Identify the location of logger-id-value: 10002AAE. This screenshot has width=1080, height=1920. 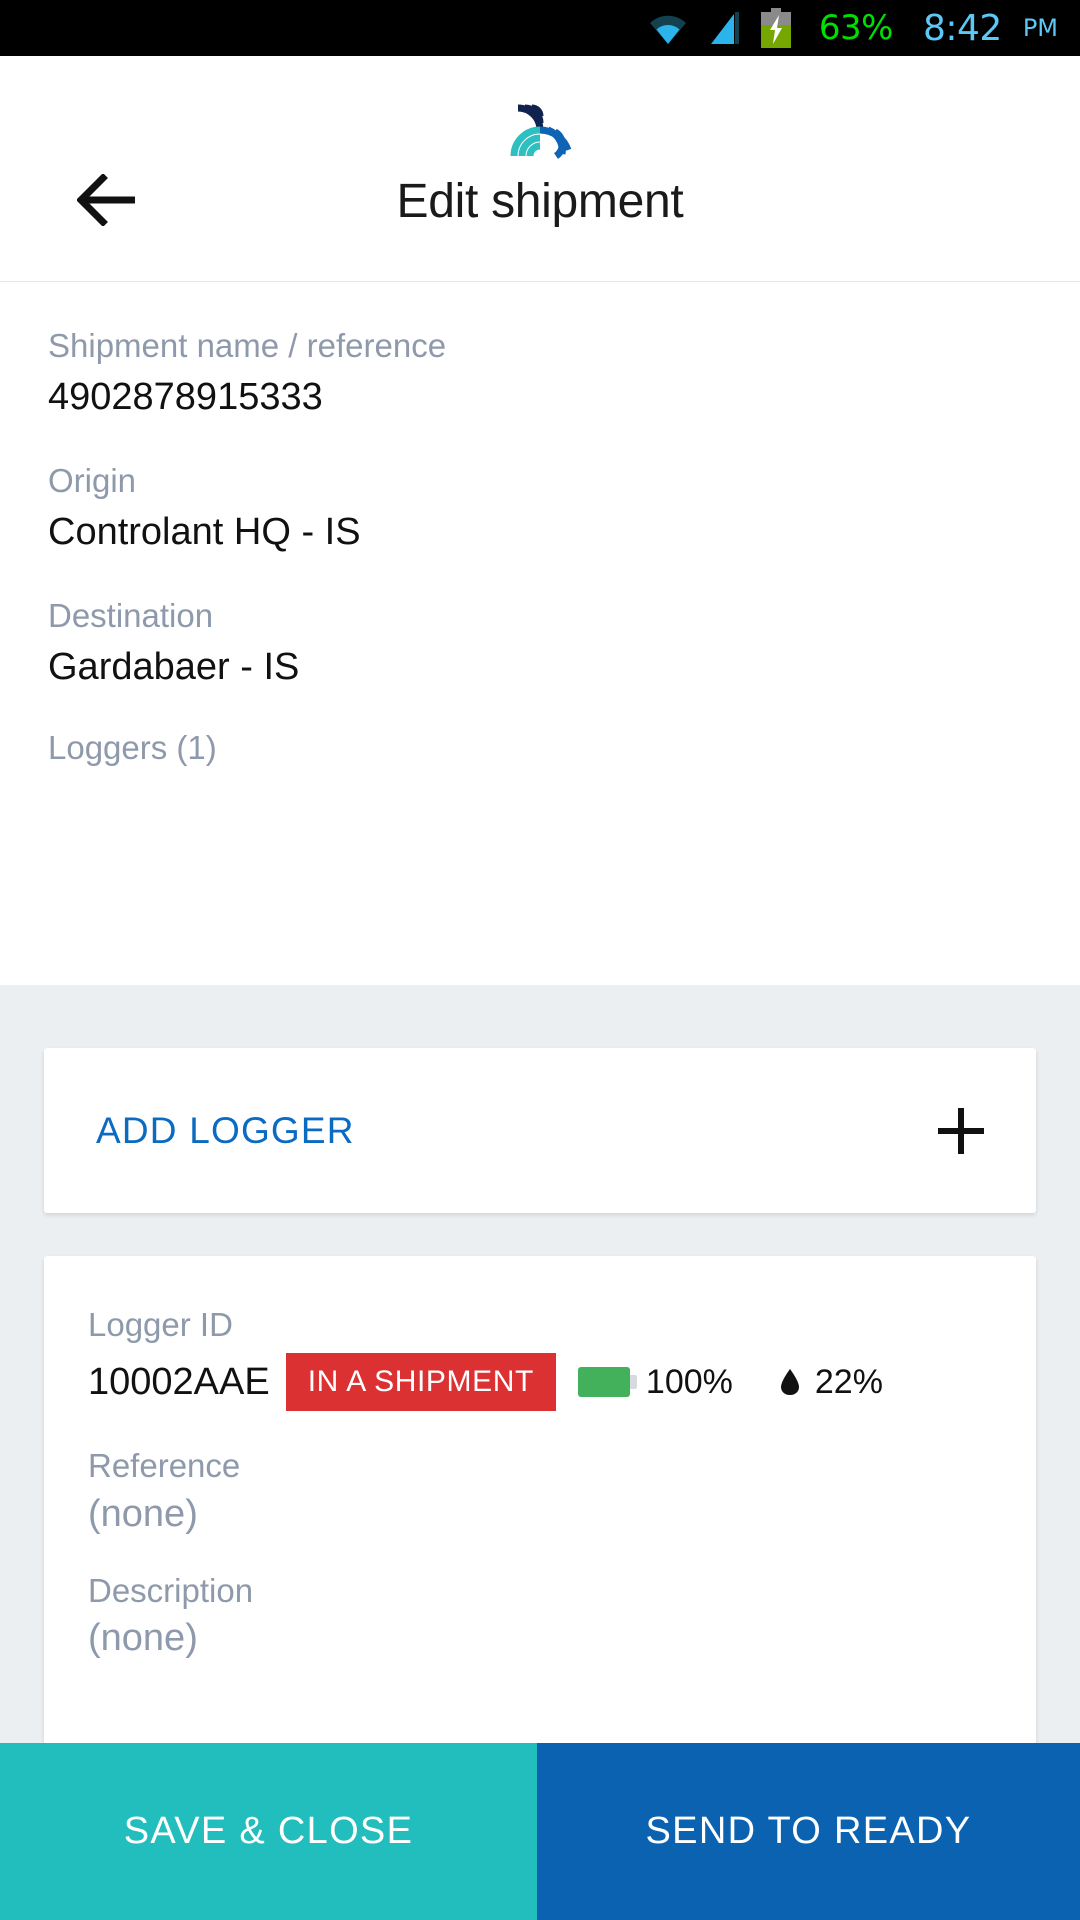
(179, 1381).